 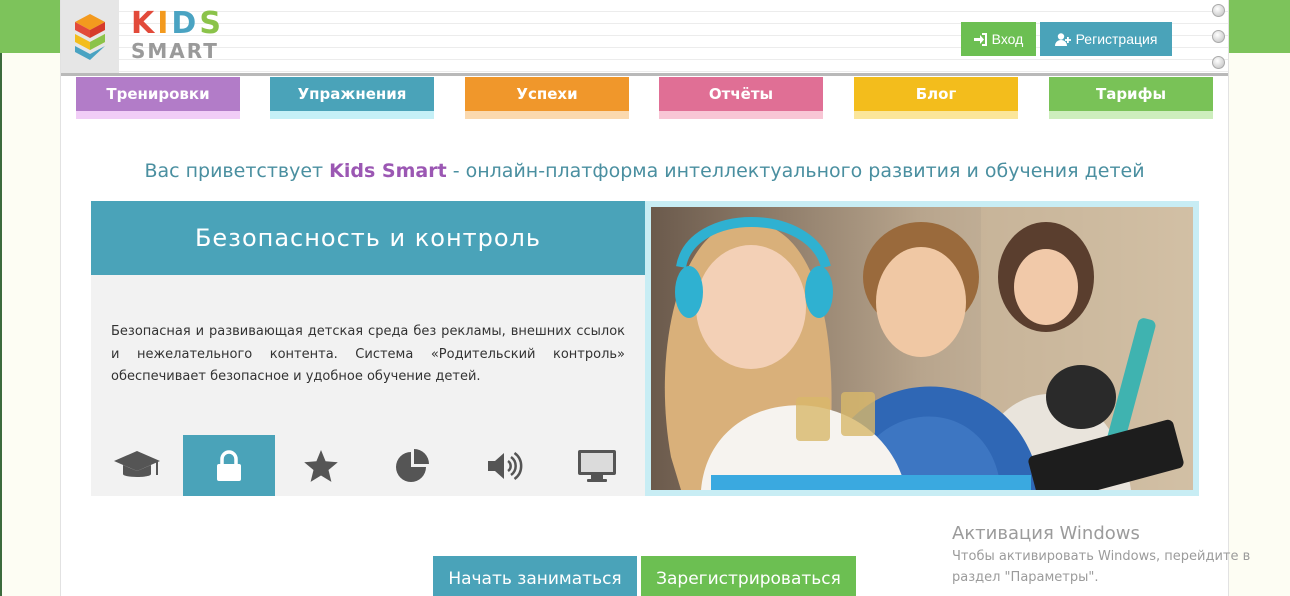 I want to click on register-button: Регистрация, so click(x=1106, y=39).